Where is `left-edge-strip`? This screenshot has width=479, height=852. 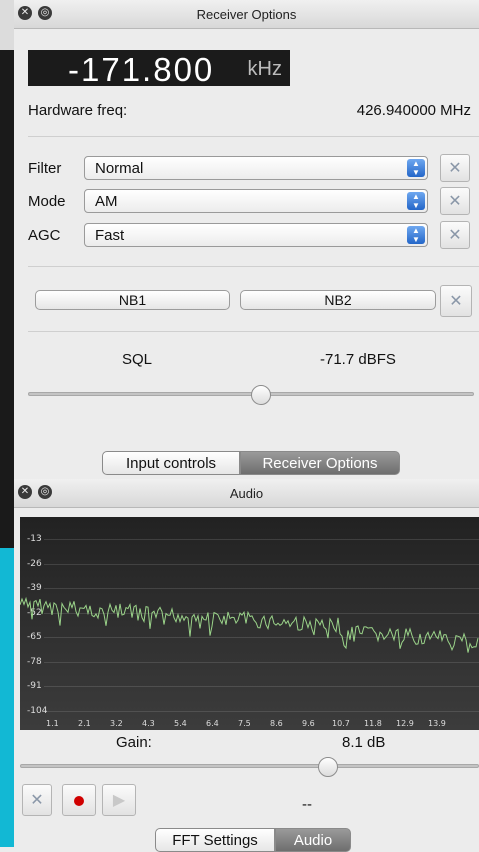
left-edge-strip is located at coordinates (7, 423).